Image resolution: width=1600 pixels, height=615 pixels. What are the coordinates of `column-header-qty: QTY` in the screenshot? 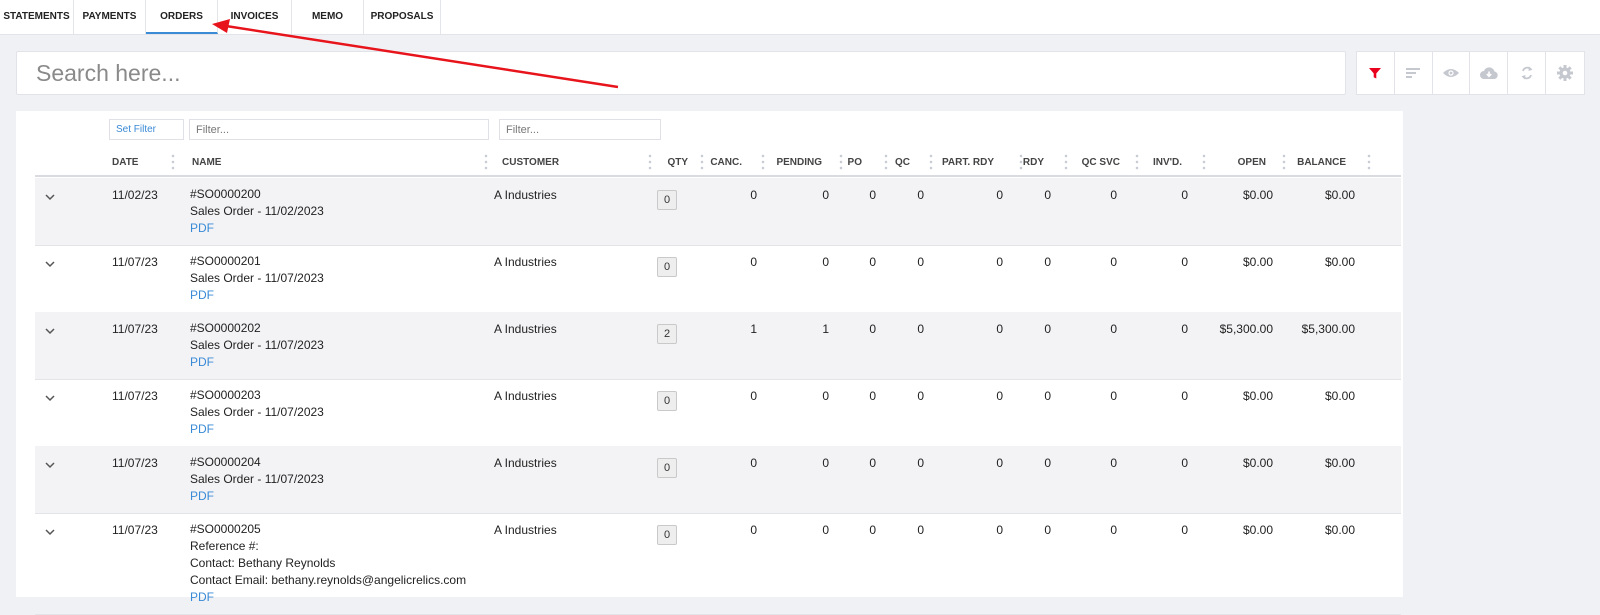 It's located at (676, 162).